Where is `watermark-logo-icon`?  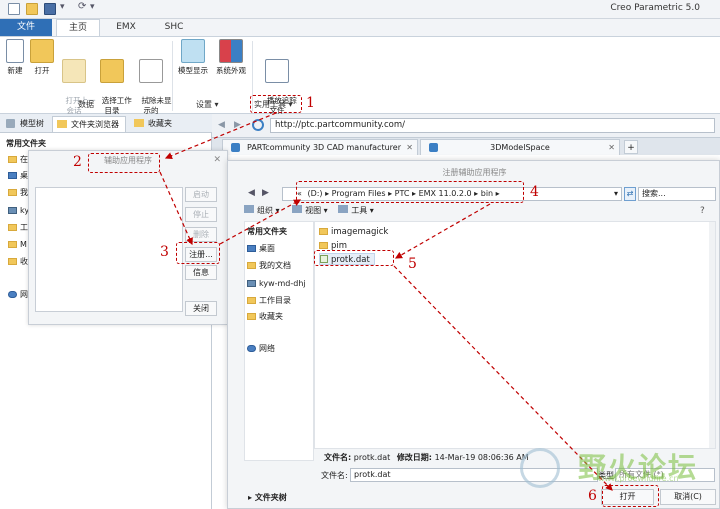 watermark-logo-icon is located at coordinates (540, 468).